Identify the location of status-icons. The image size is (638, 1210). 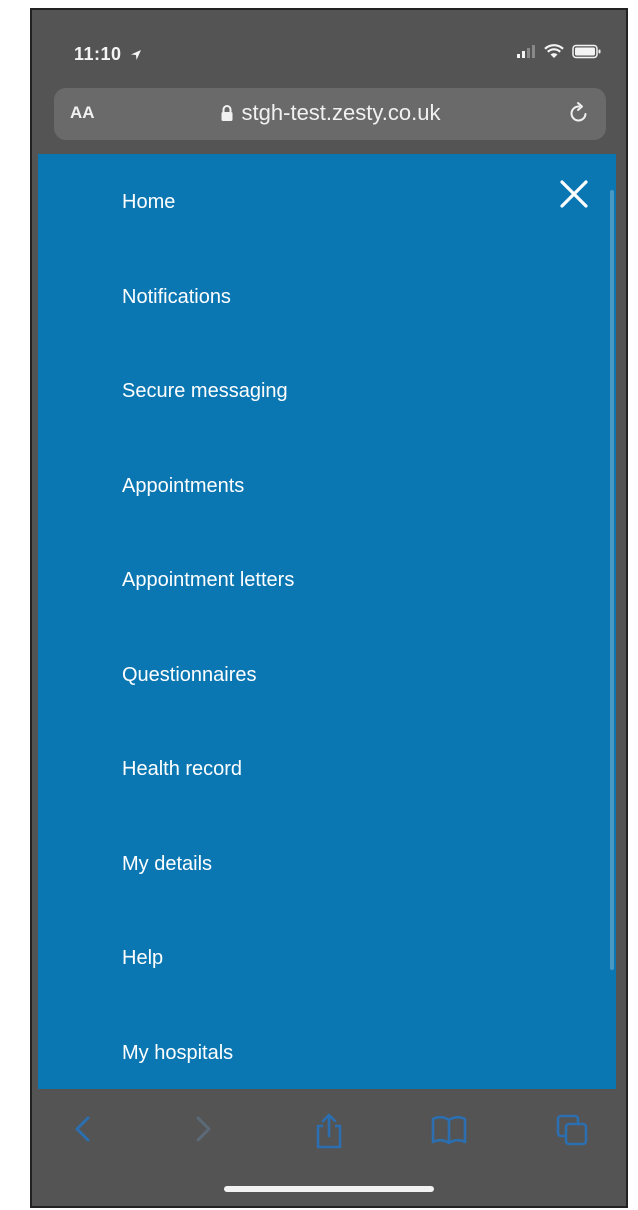
(559, 51).